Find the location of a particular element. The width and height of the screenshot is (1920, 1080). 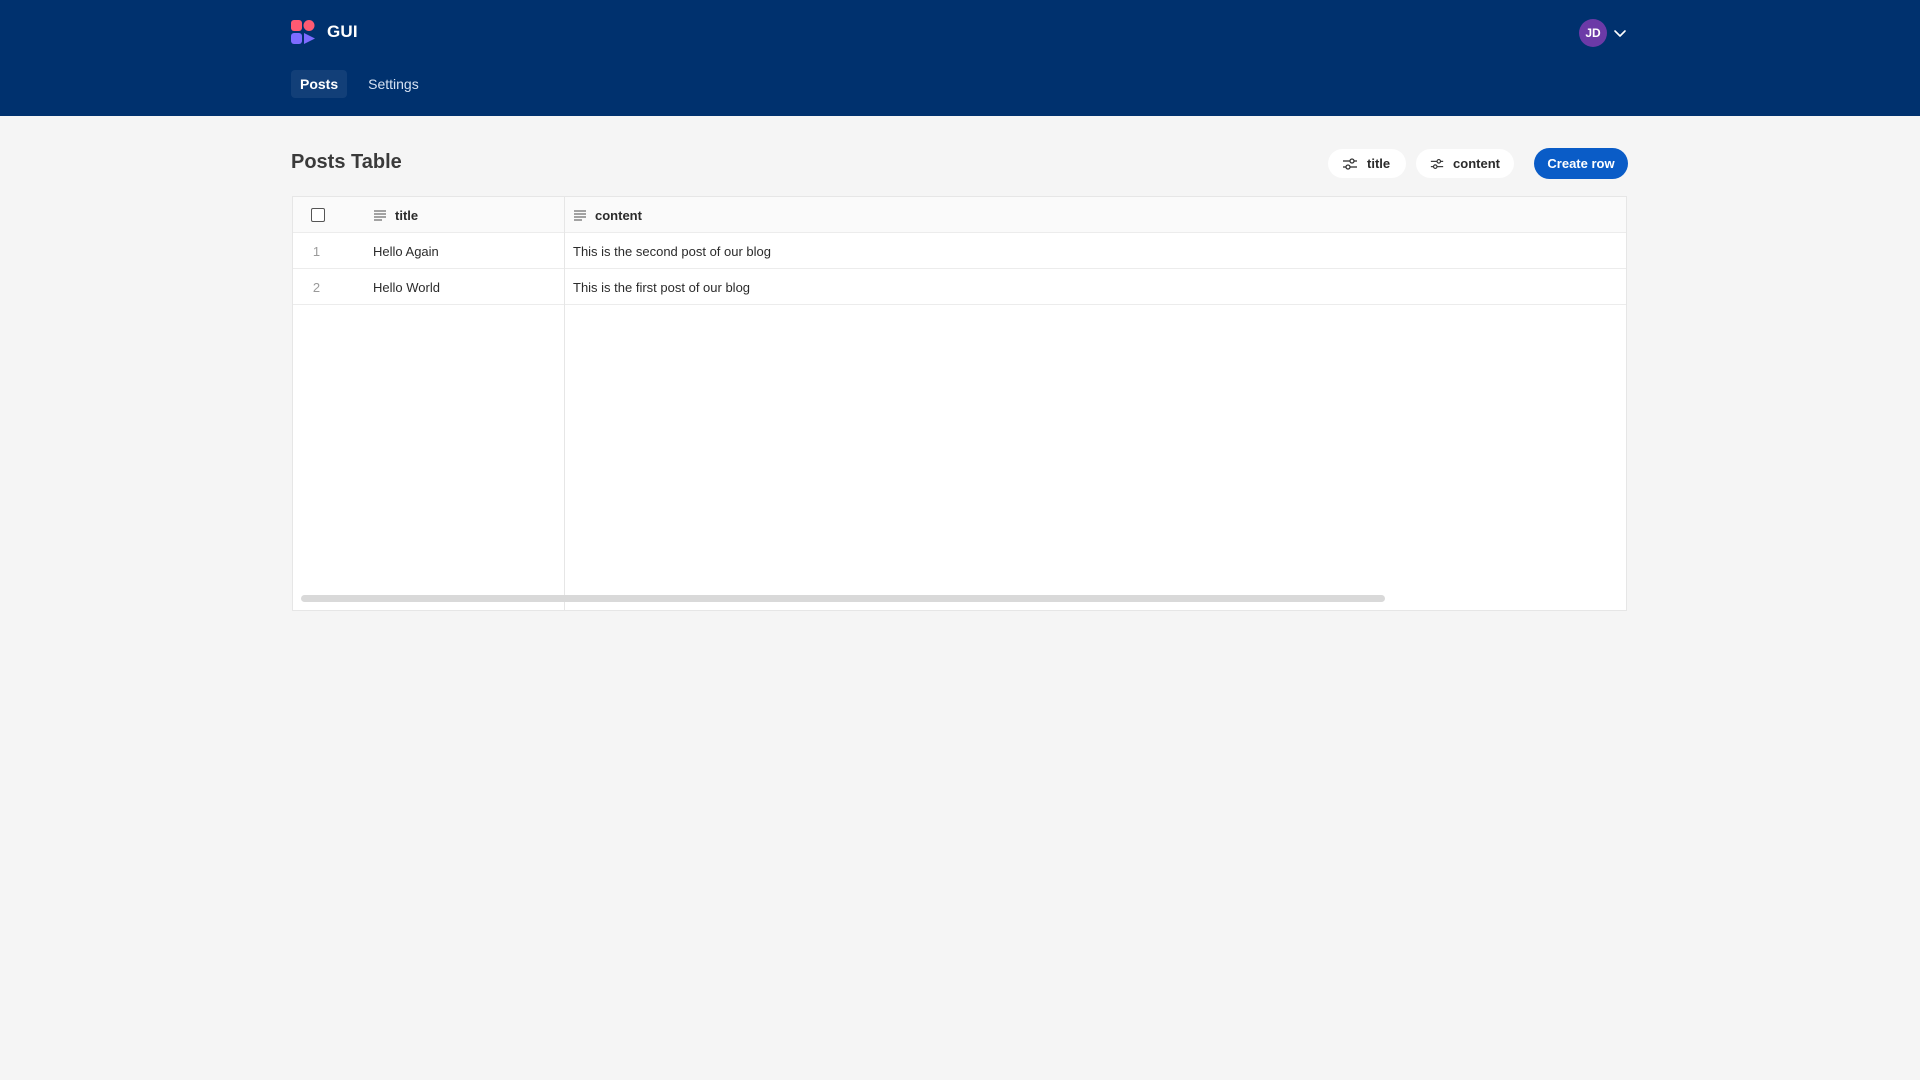

user-menu: JD is located at coordinates (1603, 33).